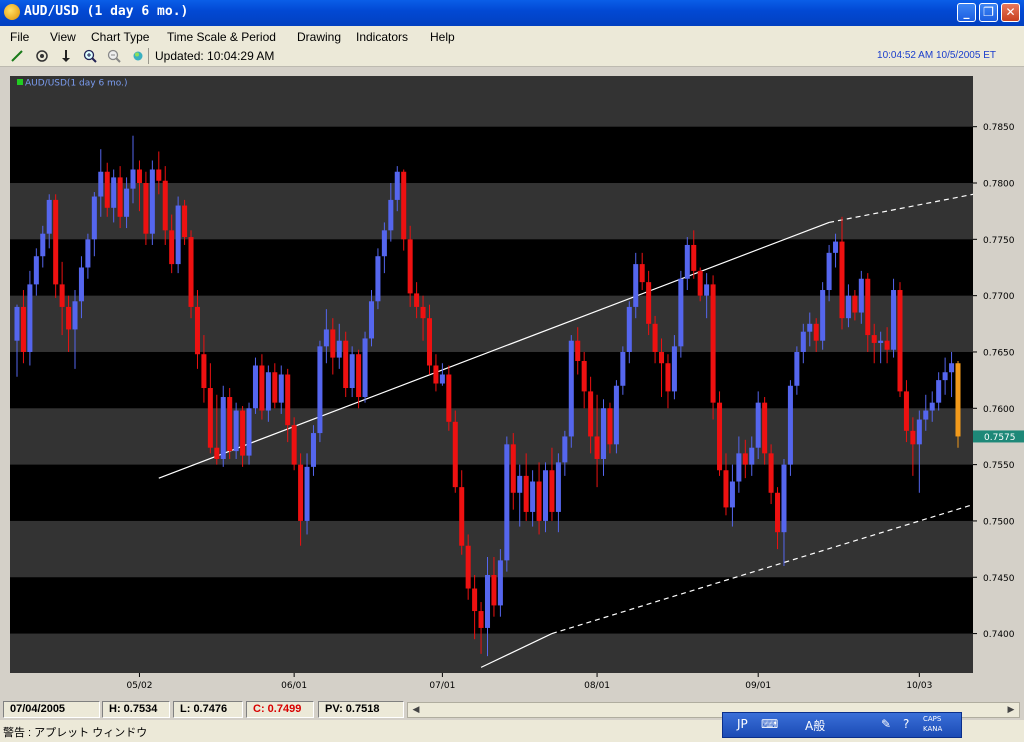 The width and height of the screenshot is (1024, 742). What do you see at coordinates (76, 84) in the screenshot?
I see `chart-legend: AUD/USD(1 day 6 mo.)` at bounding box center [76, 84].